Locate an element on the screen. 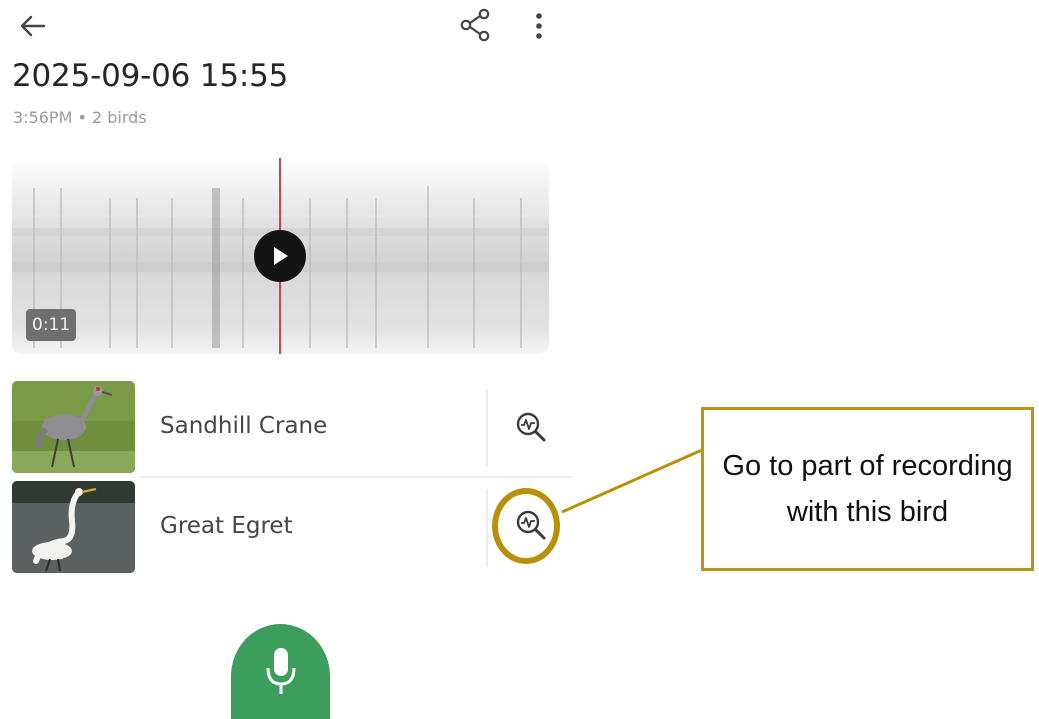 The height and width of the screenshot is (719, 1039). bird-name: Great Egret is located at coordinates (226, 526).